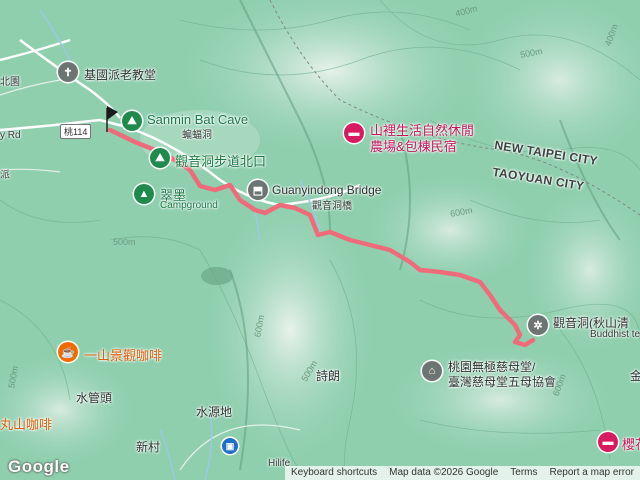 The height and width of the screenshot is (480, 640). I want to click on terms-link: Terms, so click(523, 473).